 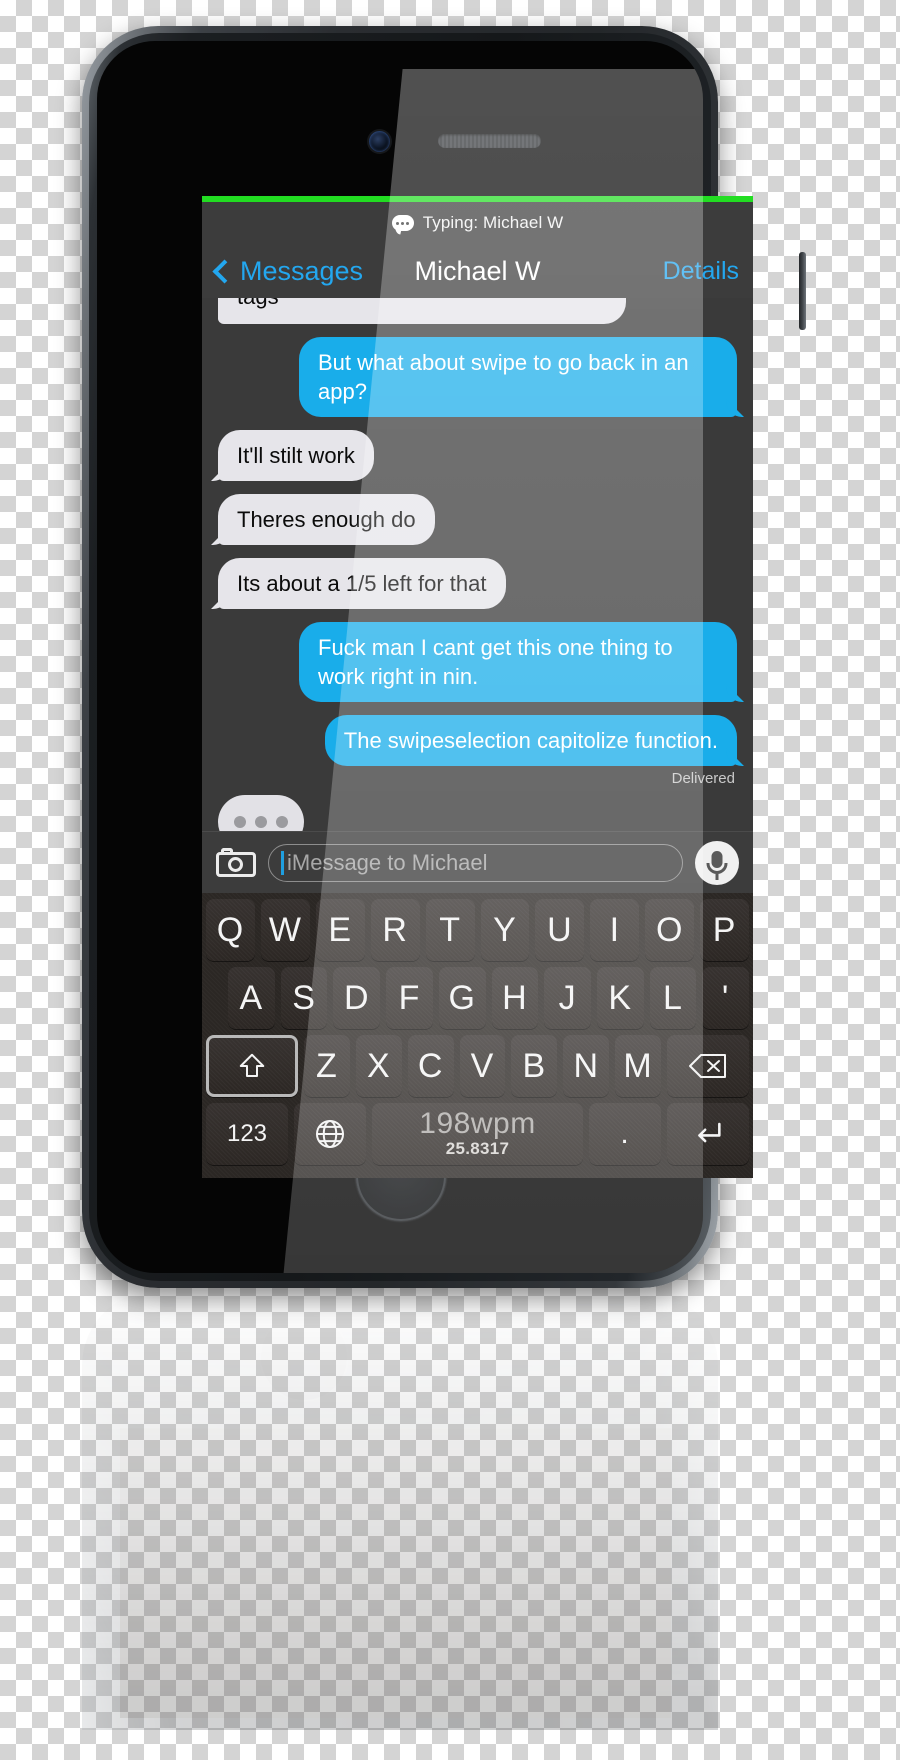 I want to click on message-row: The swipeselection capitolize function., so click(x=477, y=740).